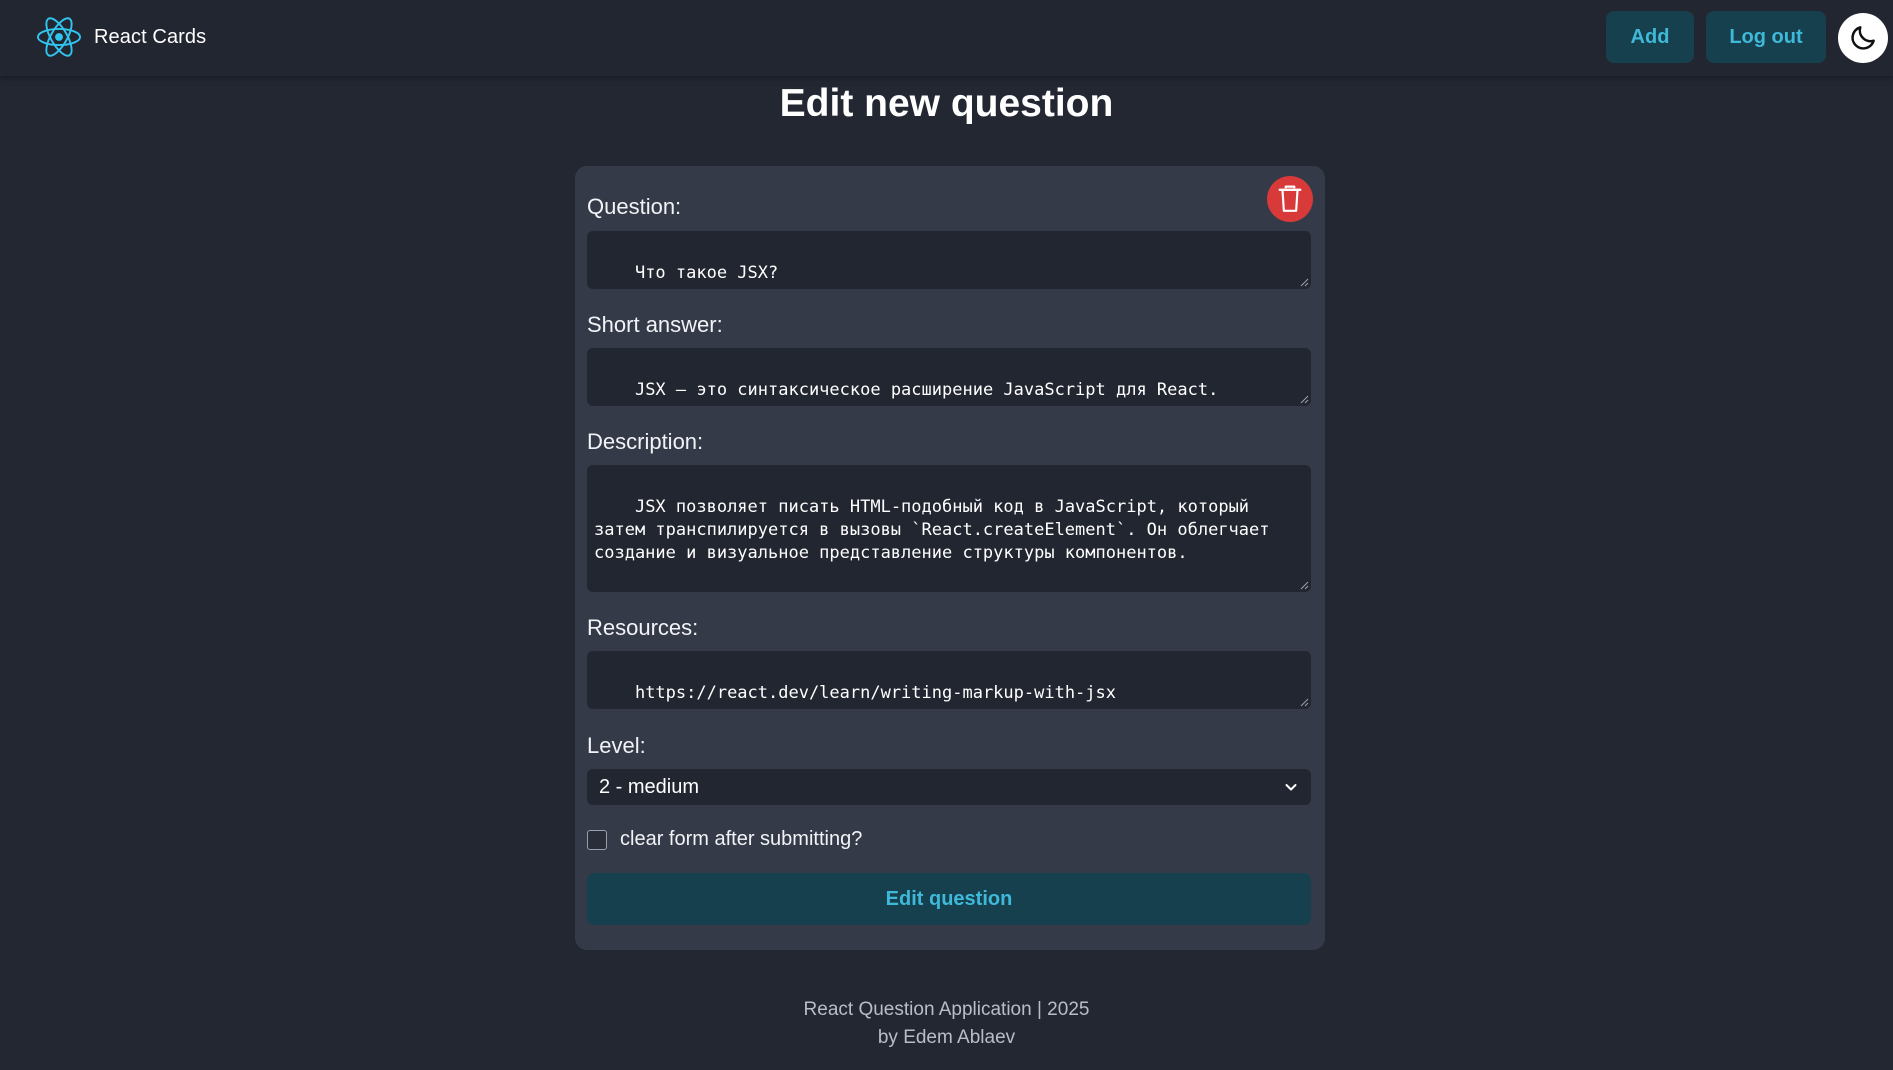 The height and width of the screenshot is (1070, 1893). Describe the element at coordinates (150, 36) in the screenshot. I see `brand-name: React Cards` at that location.